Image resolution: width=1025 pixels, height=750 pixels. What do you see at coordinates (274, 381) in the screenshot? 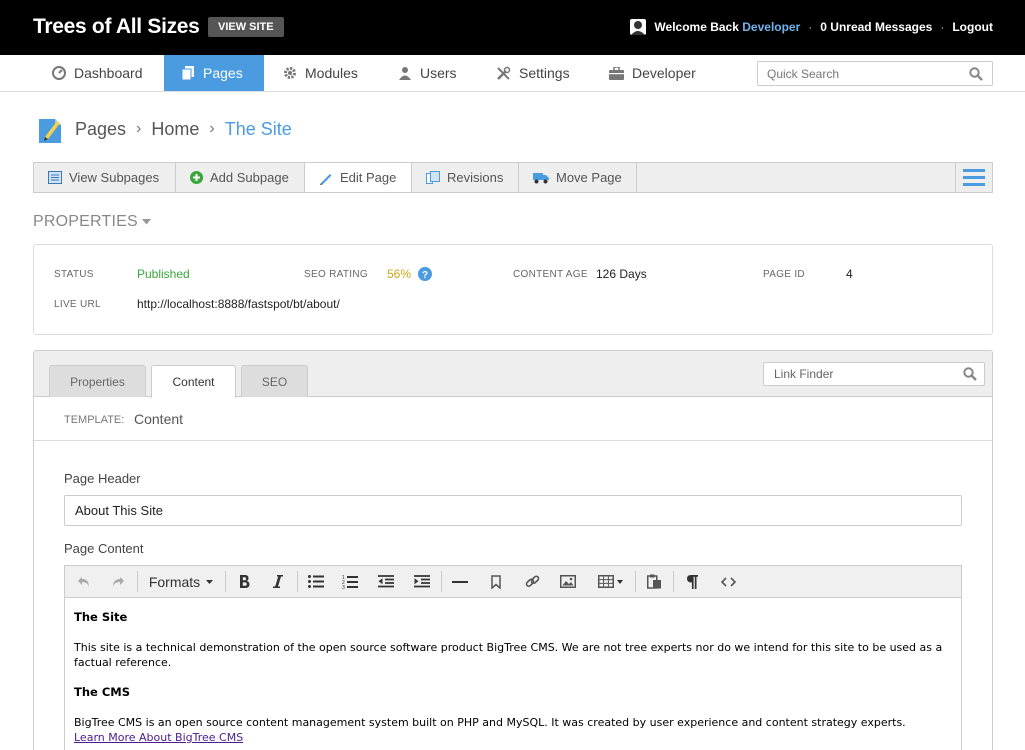
I see `tab-seo: SEO` at bounding box center [274, 381].